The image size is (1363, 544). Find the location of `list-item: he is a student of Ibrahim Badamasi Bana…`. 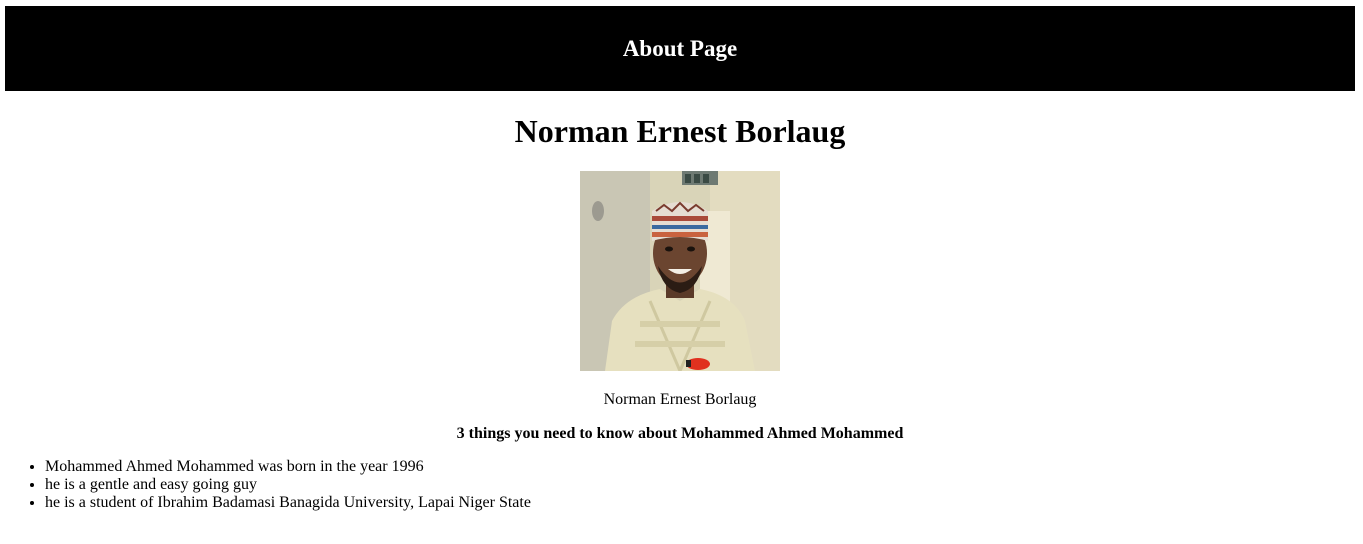

list-item: he is a student of Ibrahim Badamasi Bana… is located at coordinates (288, 503).